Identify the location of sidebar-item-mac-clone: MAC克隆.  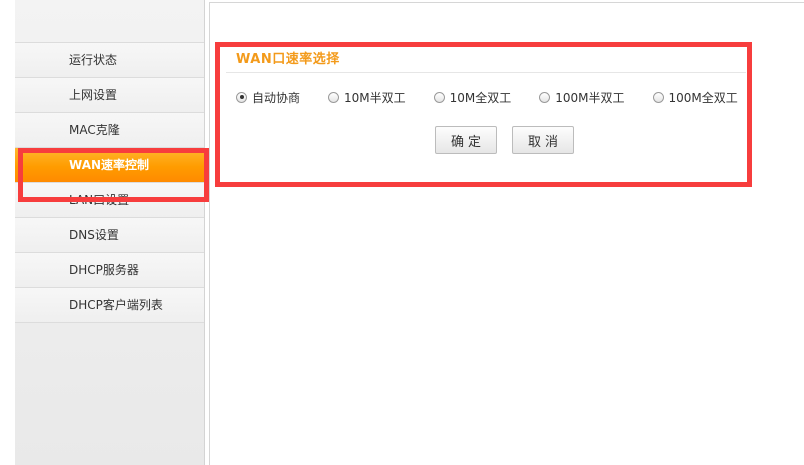
(109, 130).